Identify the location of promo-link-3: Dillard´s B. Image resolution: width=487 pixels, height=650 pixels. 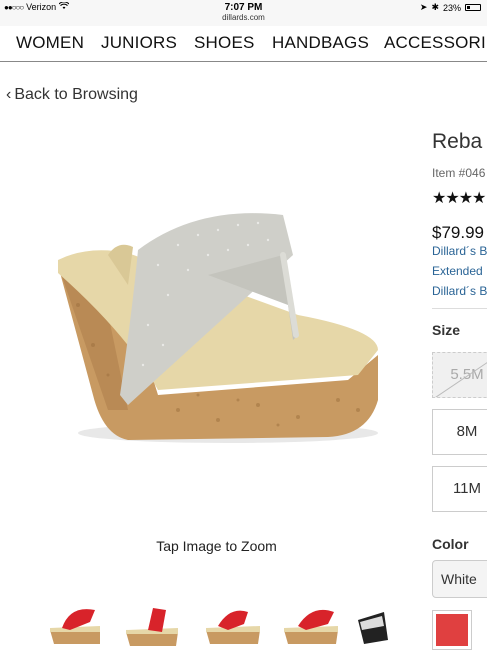
(459, 291).